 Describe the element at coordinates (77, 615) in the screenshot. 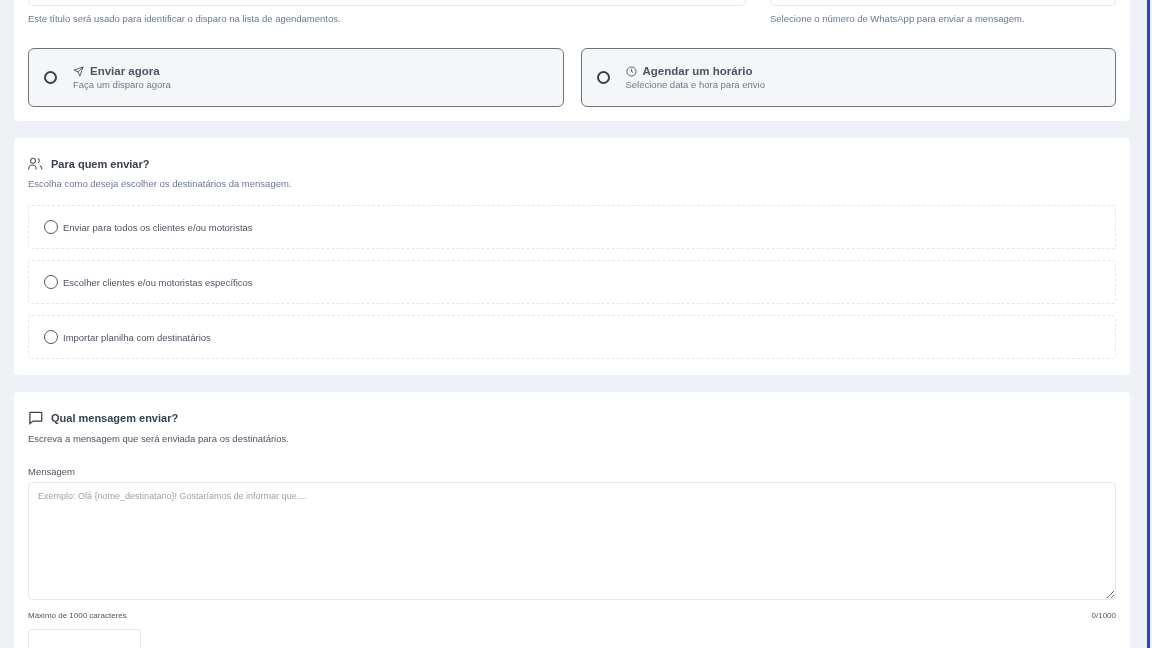

I see `limit-hint: Máximo de 1000 caracteres` at that location.